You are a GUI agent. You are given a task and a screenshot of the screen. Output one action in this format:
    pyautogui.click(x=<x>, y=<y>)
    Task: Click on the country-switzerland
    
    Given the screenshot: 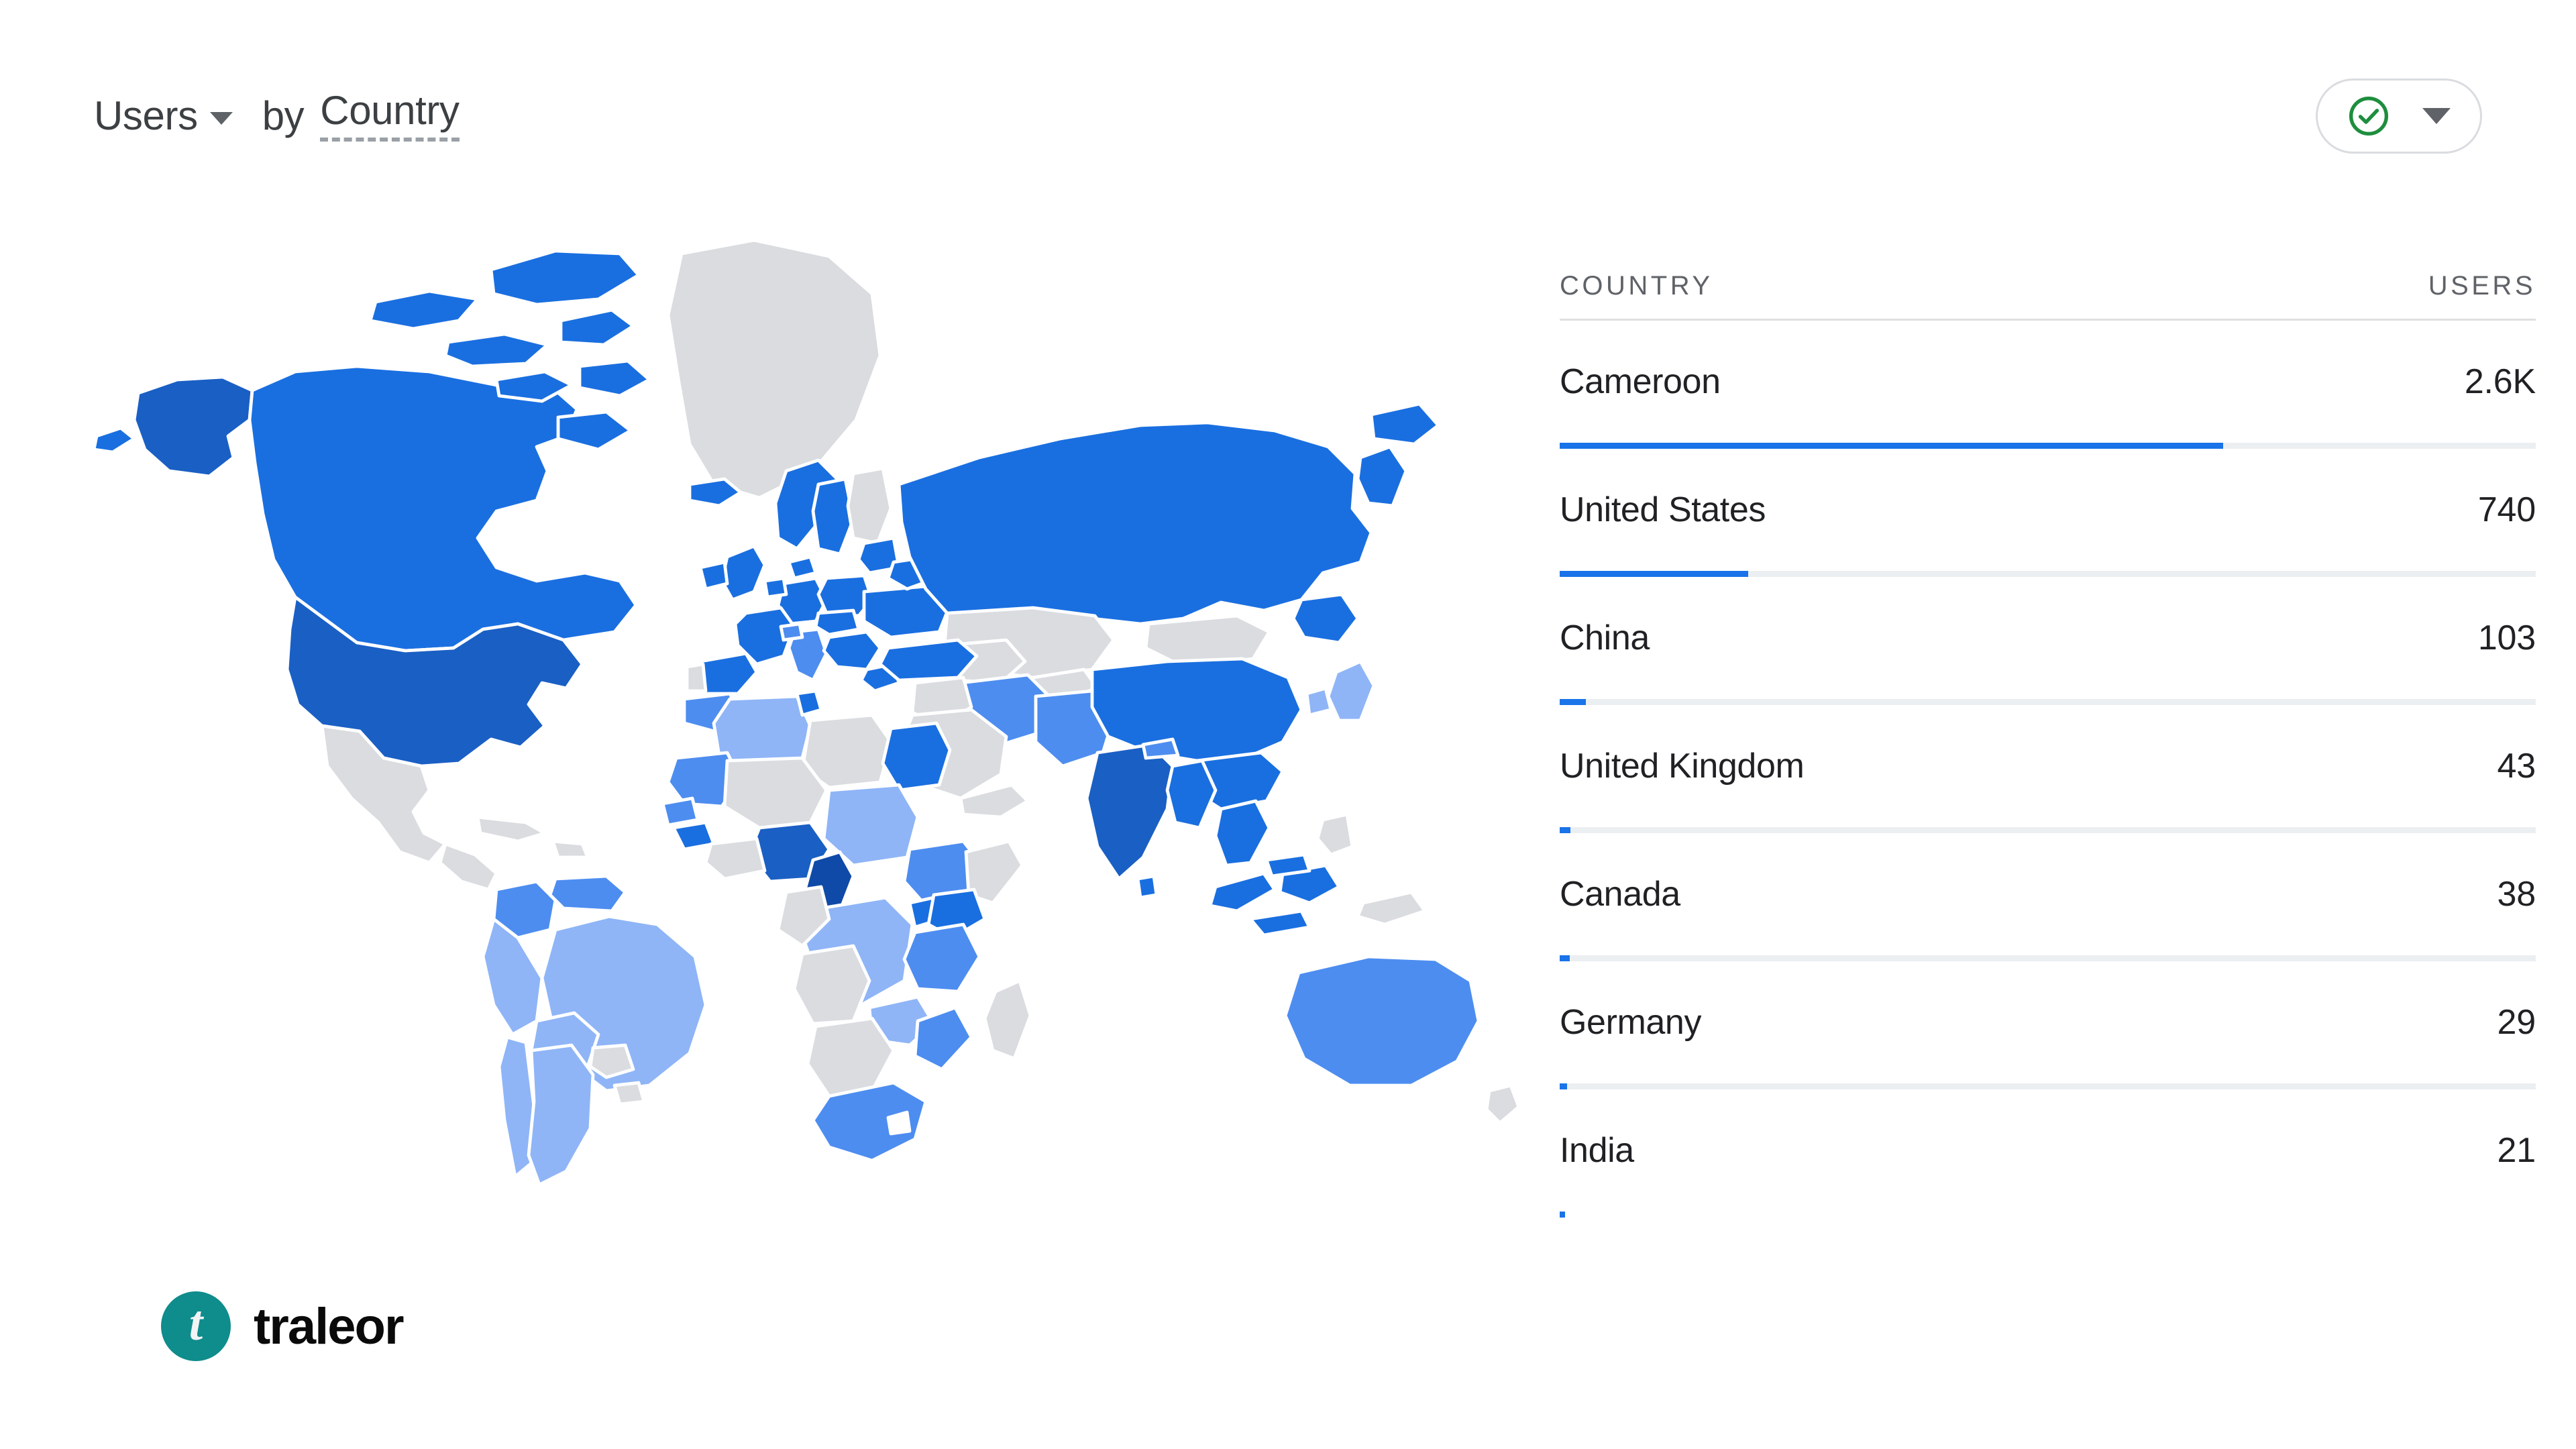 What is the action you would take?
    pyautogui.click(x=791, y=632)
    